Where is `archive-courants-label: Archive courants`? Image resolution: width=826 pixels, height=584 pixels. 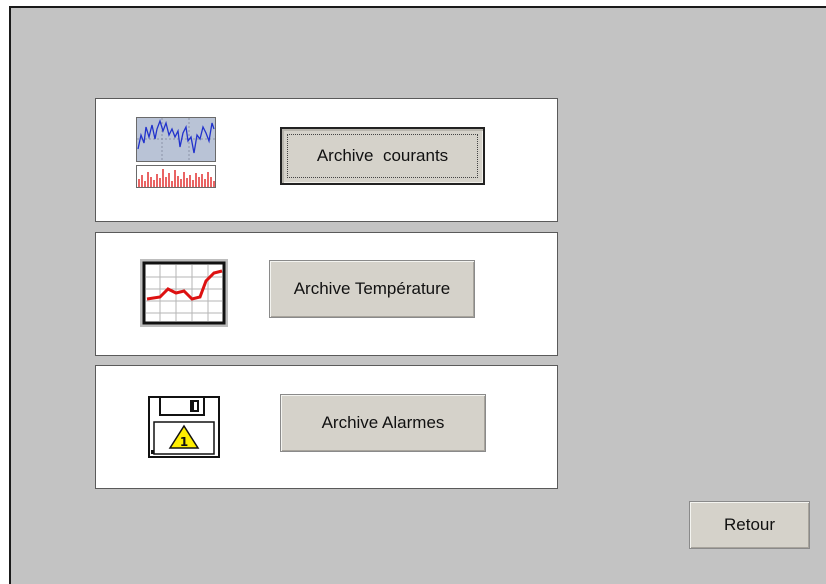 archive-courants-label: Archive courants is located at coordinates (382, 155).